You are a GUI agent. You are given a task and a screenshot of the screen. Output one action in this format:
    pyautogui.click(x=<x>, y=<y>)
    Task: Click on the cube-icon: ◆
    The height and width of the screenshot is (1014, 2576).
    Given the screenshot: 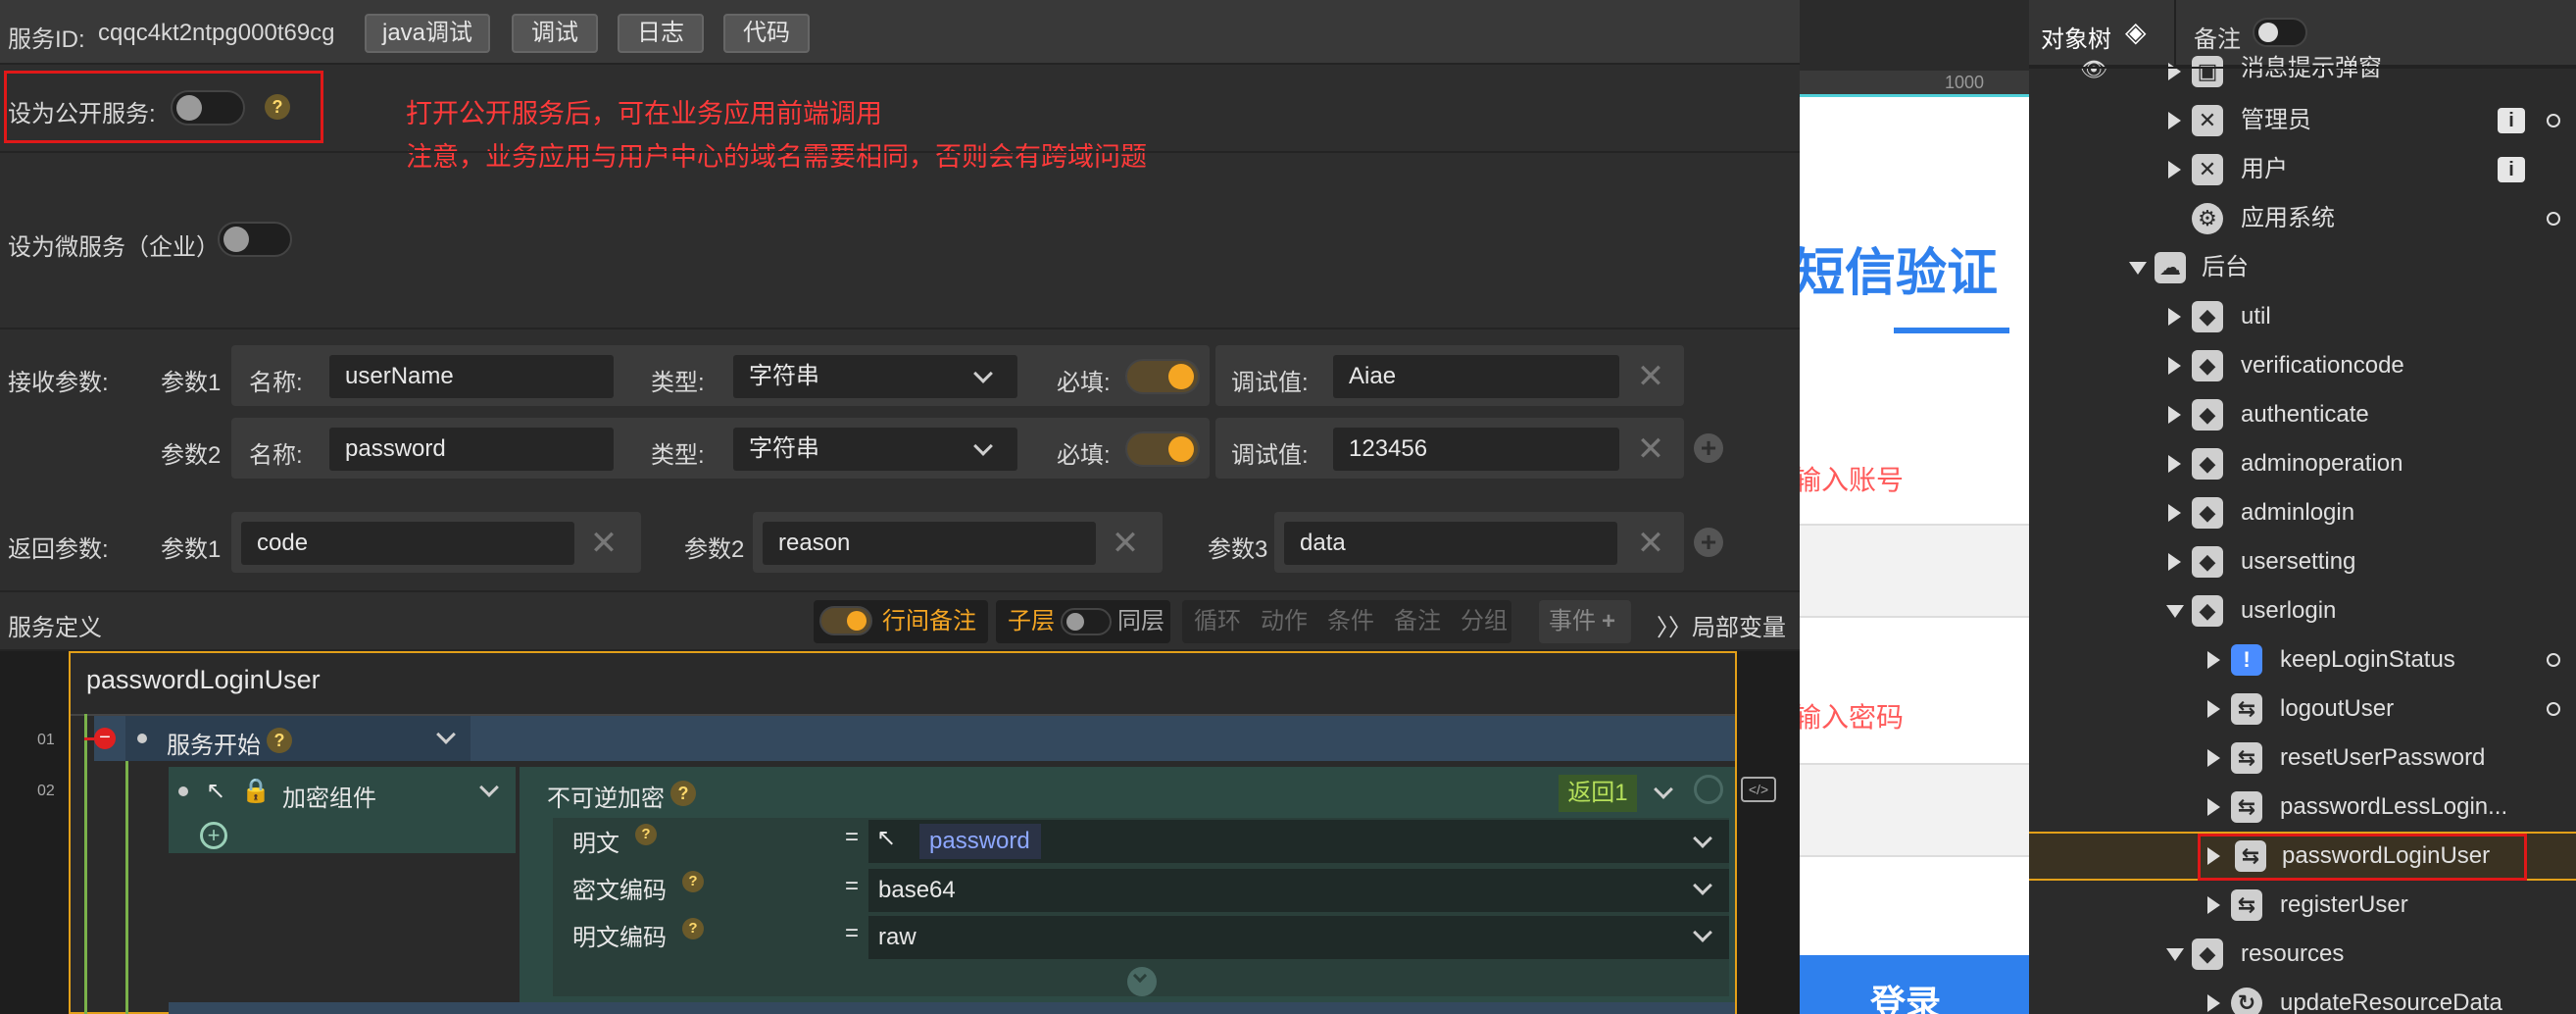 What is the action you would take?
    pyautogui.click(x=2207, y=513)
    